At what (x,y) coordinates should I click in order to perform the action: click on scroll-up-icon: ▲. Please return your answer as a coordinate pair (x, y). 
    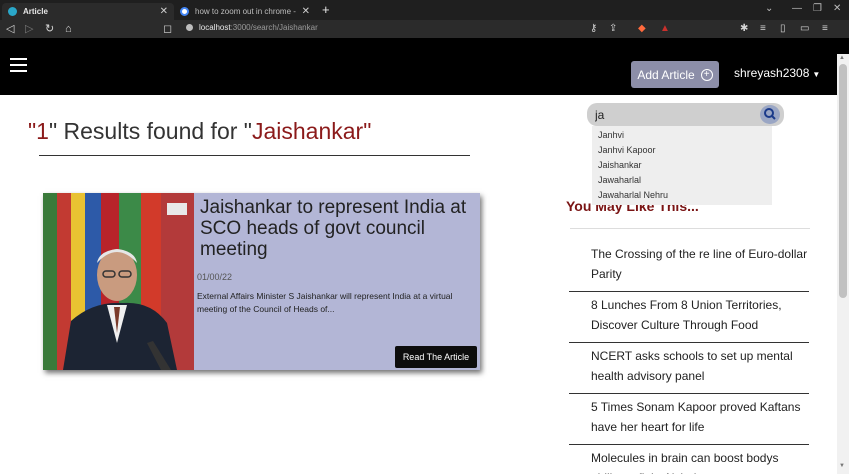
    Looking at the image, I should click on (842, 58).